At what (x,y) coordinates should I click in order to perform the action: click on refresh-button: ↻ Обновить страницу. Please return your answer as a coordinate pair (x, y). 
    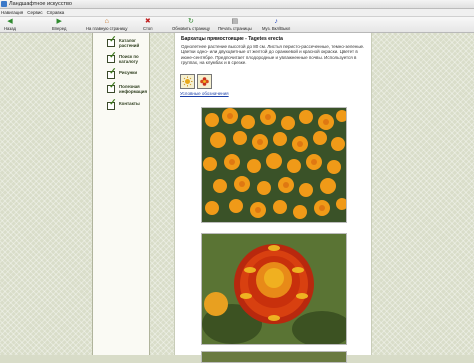
    Looking at the image, I should click on (191, 24).